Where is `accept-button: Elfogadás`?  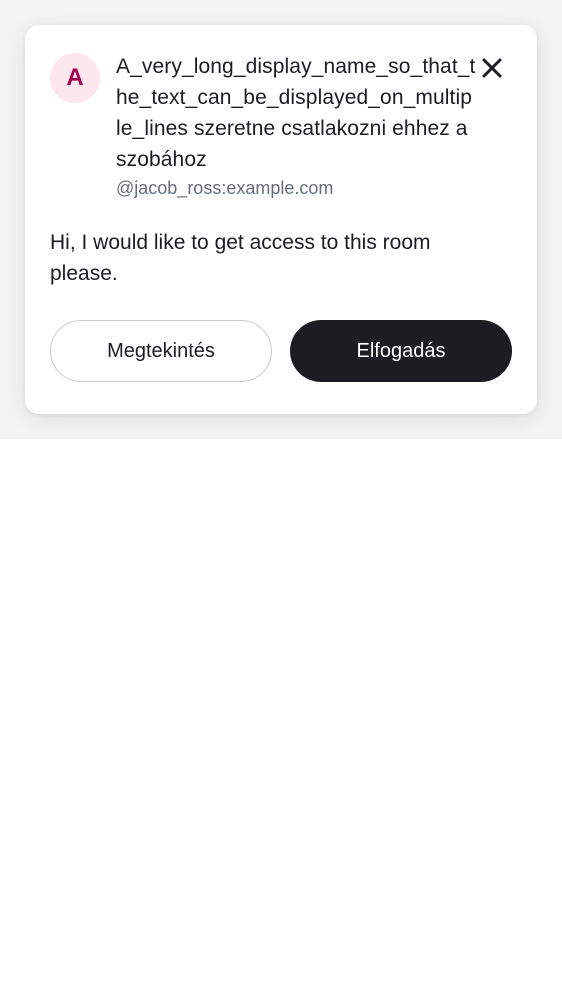 accept-button: Elfogadás is located at coordinates (401, 351).